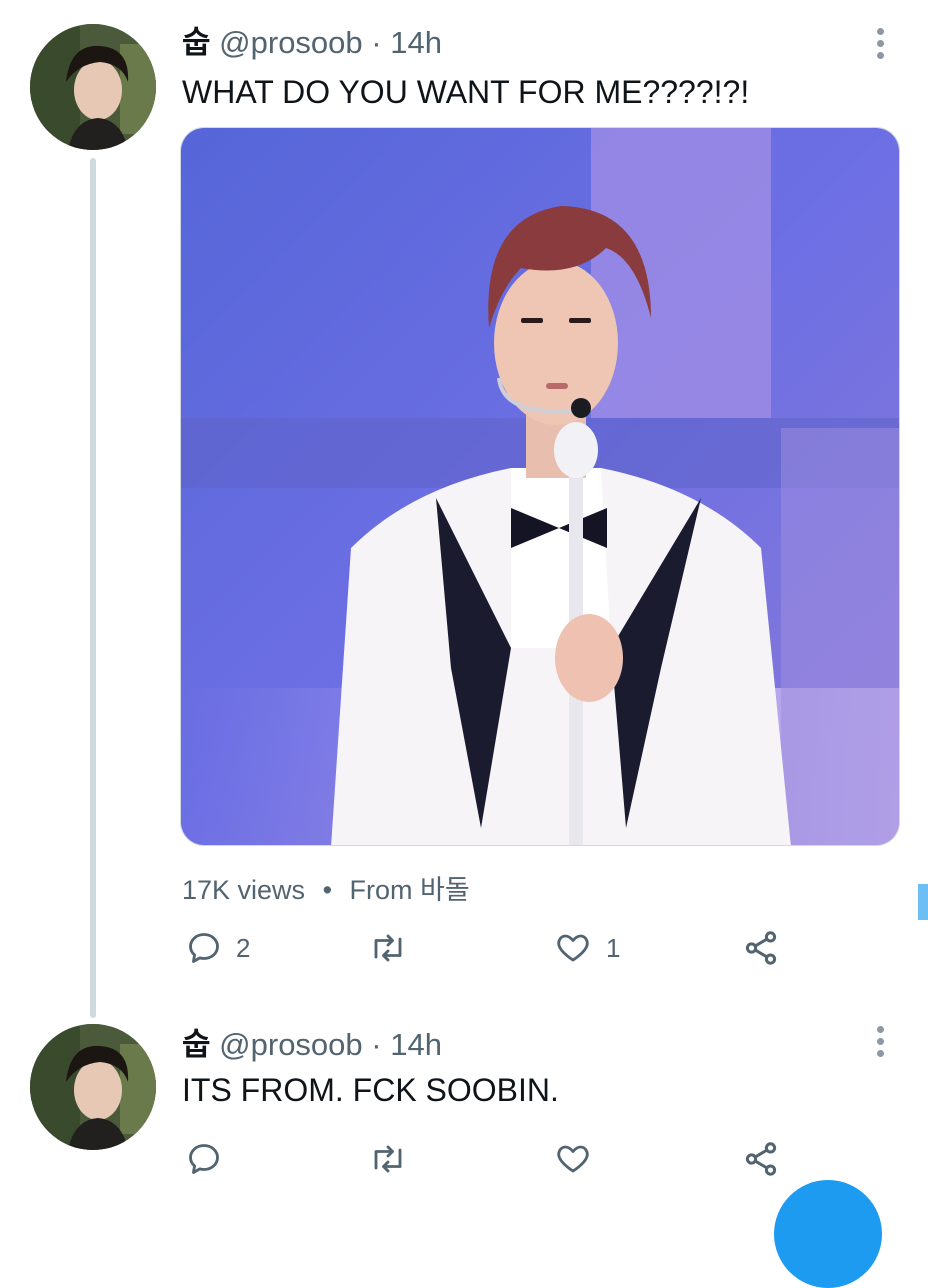 The height and width of the screenshot is (1288, 928). I want to click on tweet-2: 숩 @prosoob · 14h ITS FROM. FCK SOOBIN., so click(464, 1105).